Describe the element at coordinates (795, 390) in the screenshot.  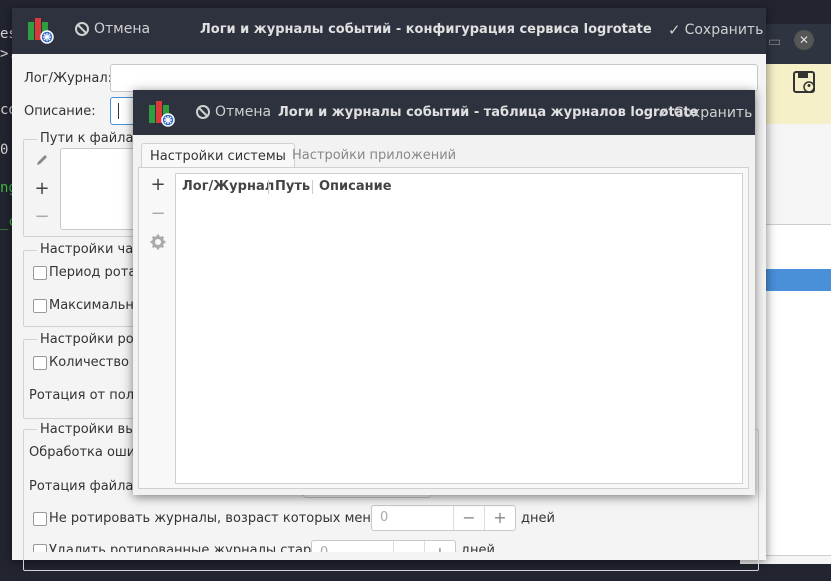
I see `background-list` at that location.